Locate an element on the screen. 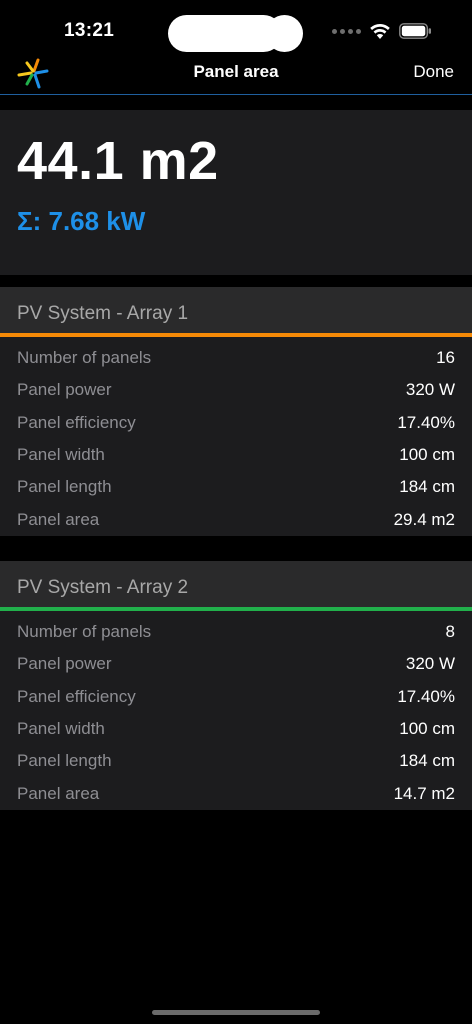 The width and height of the screenshot is (472, 1024). array-2-header: PV System - Array 2 is located at coordinates (236, 586).